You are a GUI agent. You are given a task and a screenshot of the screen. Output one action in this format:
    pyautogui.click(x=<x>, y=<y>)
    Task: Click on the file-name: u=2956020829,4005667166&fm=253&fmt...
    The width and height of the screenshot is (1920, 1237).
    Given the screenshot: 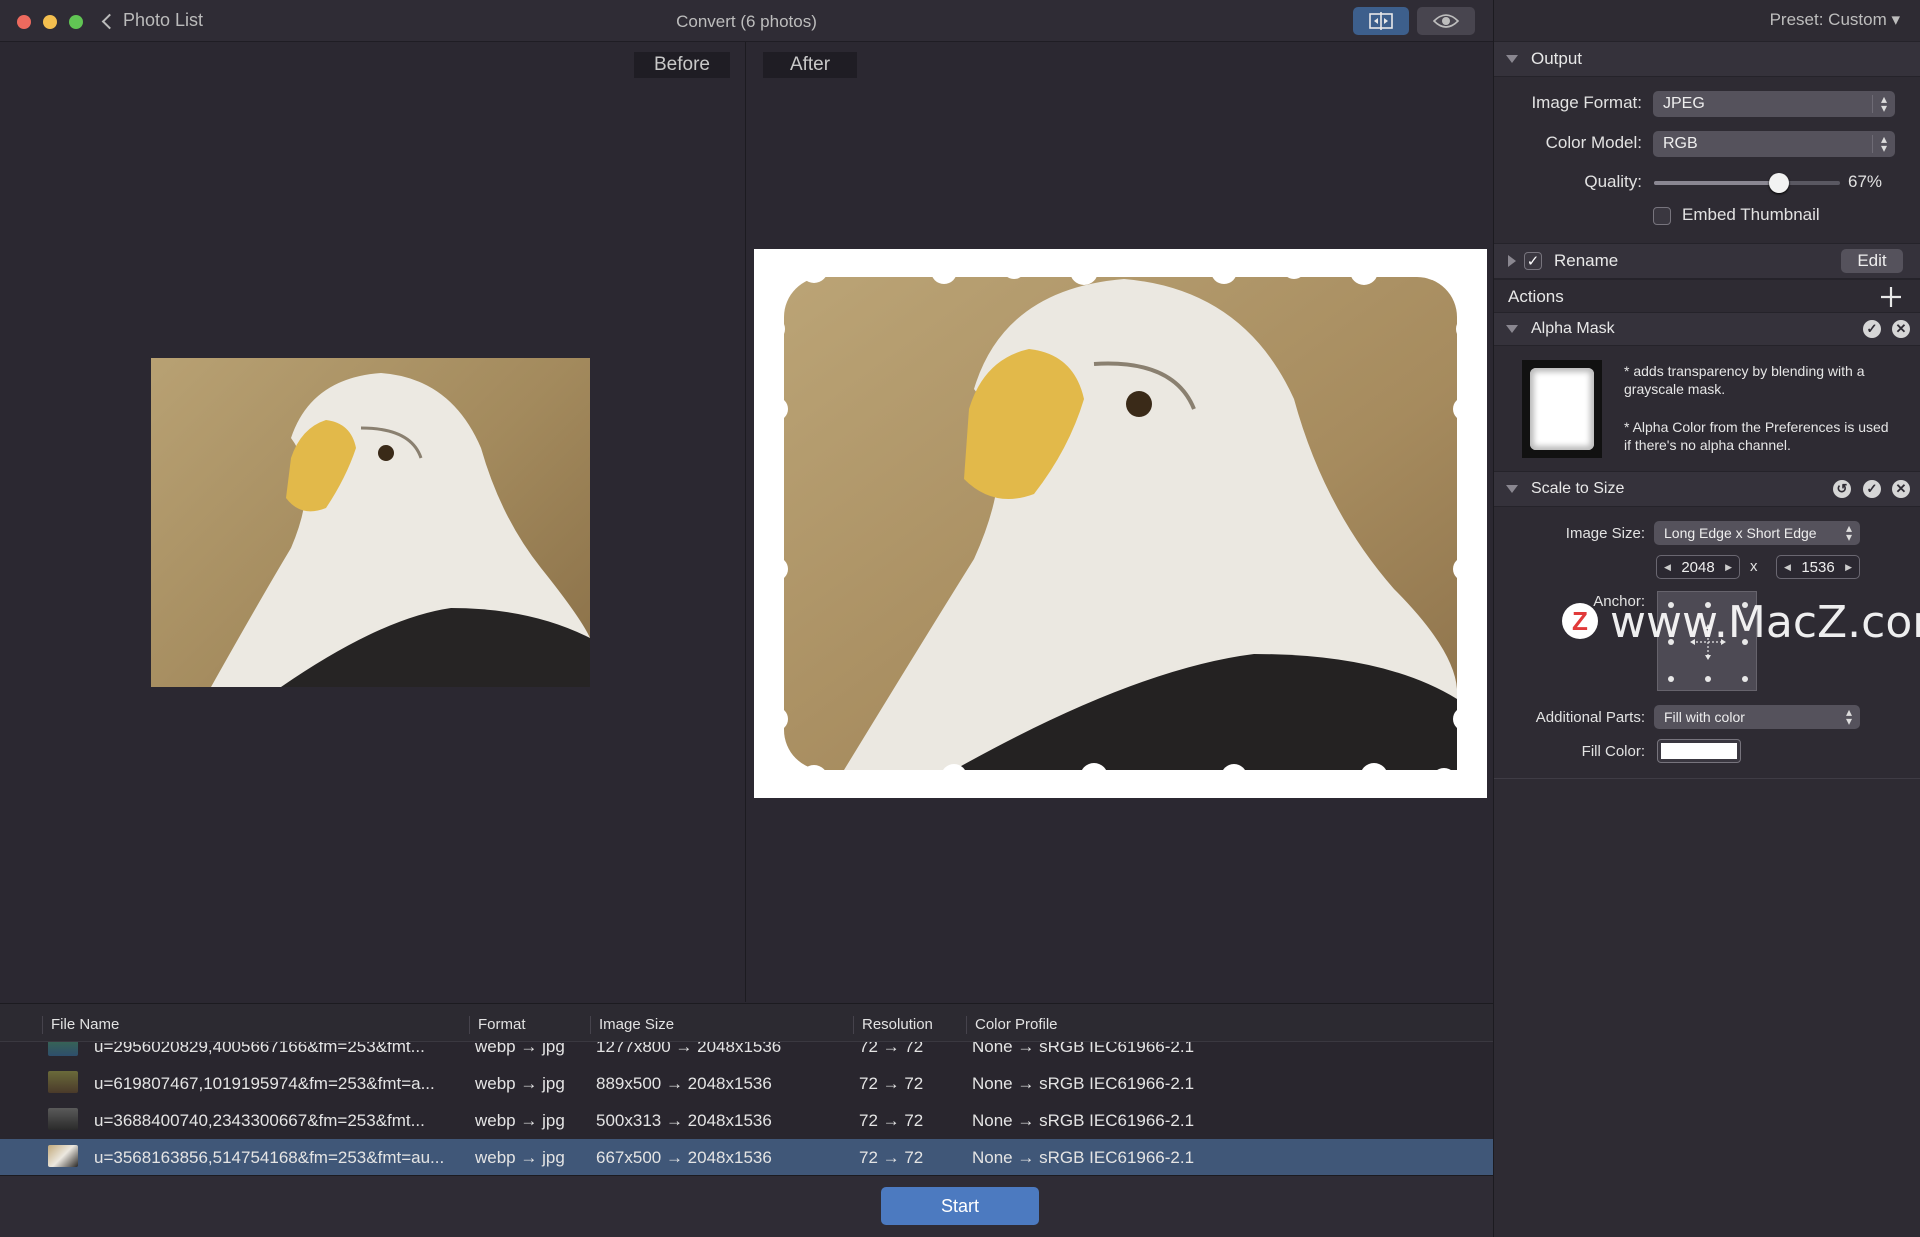 What is the action you would take?
    pyautogui.click(x=259, y=1049)
    